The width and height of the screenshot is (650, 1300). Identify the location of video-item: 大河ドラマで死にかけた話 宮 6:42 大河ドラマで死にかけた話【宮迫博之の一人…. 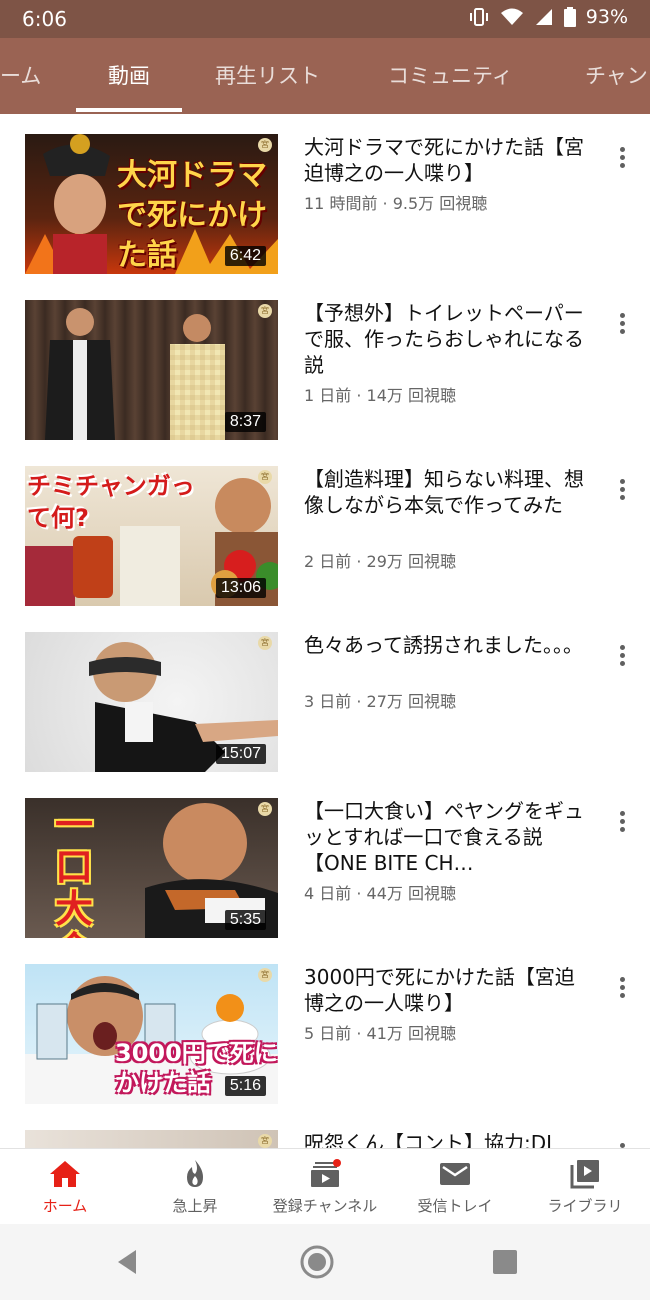
(325, 197).